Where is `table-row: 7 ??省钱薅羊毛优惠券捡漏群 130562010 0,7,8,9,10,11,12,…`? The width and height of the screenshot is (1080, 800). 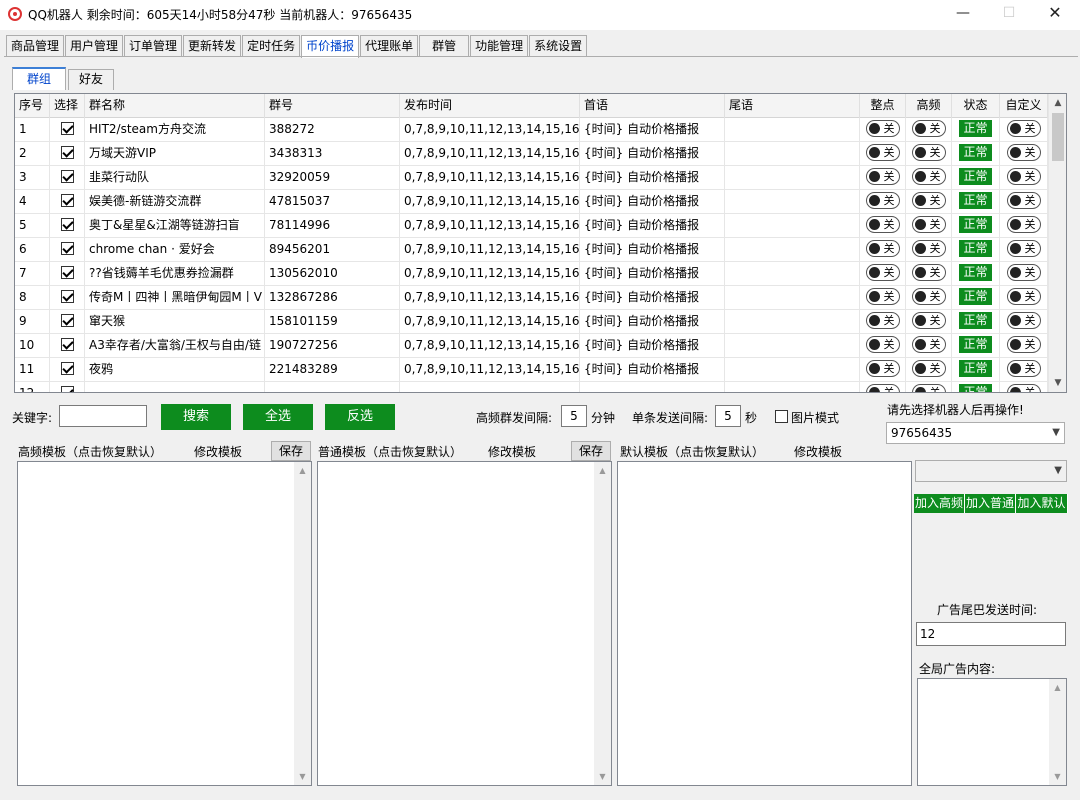
table-row: 7 ??省钱薅羊毛优惠券捡漏群 130562010 0,7,8,9,10,11,12,… is located at coordinates (531, 274).